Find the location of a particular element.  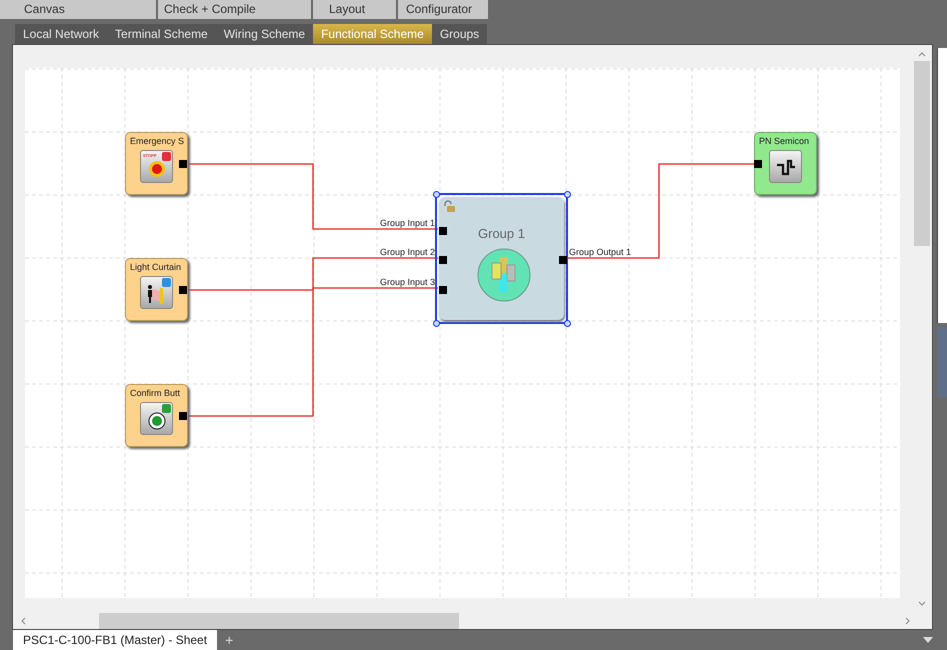

port-label: Group Output 1 is located at coordinates (600, 252).